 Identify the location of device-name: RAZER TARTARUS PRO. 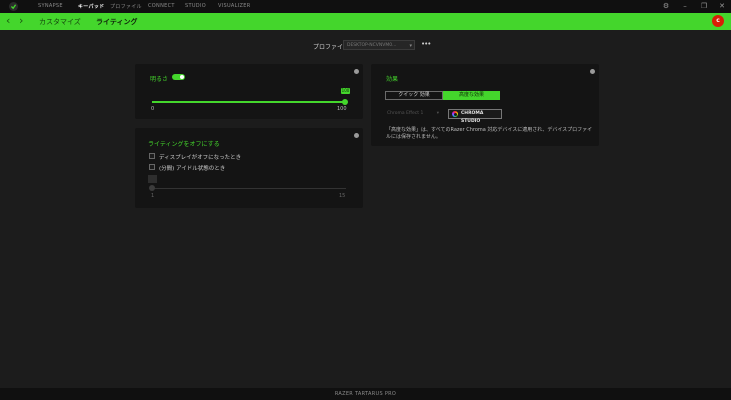
(365, 394).